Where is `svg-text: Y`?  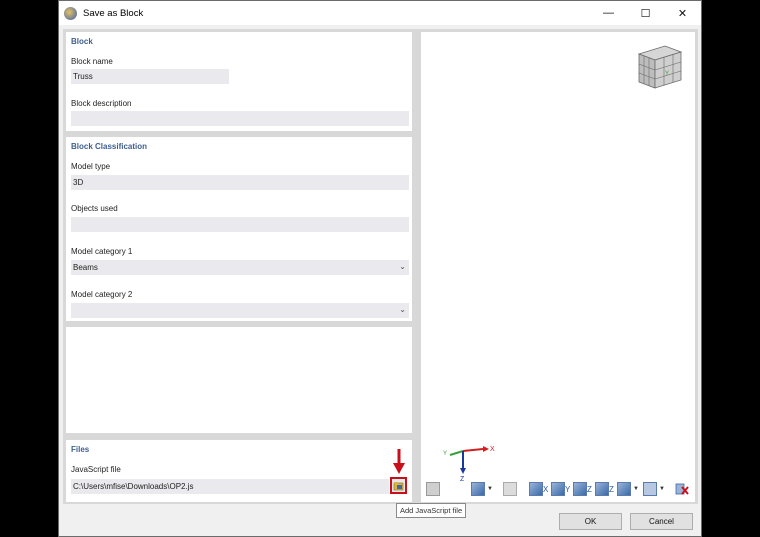
svg-text: Y is located at coordinates (667, 74).